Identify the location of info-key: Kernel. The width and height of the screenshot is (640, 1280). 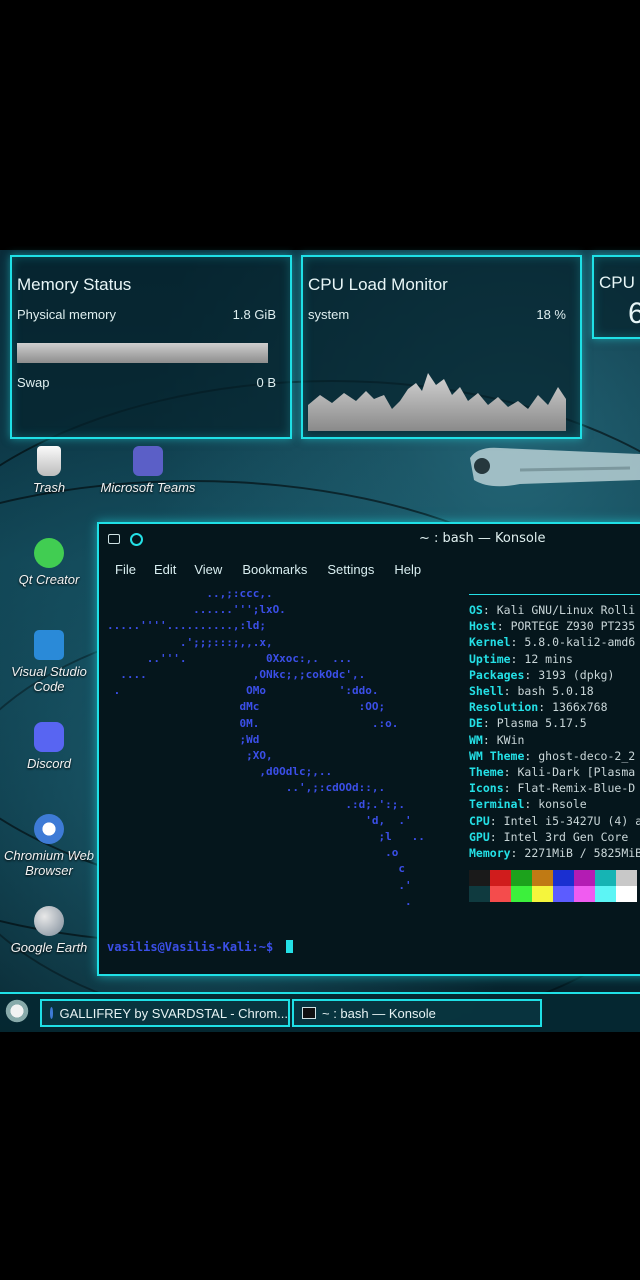
(490, 642).